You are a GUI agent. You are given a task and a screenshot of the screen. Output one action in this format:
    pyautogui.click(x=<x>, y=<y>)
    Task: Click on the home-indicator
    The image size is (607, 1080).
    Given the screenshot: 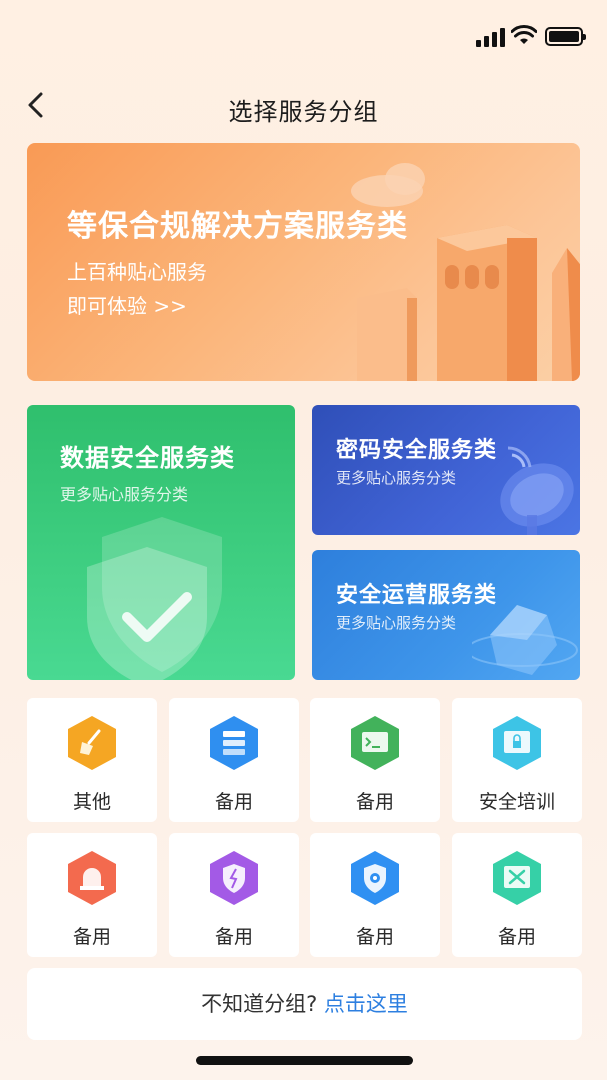 What is the action you would take?
    pyautogui.click(x=304, y=1060)
    